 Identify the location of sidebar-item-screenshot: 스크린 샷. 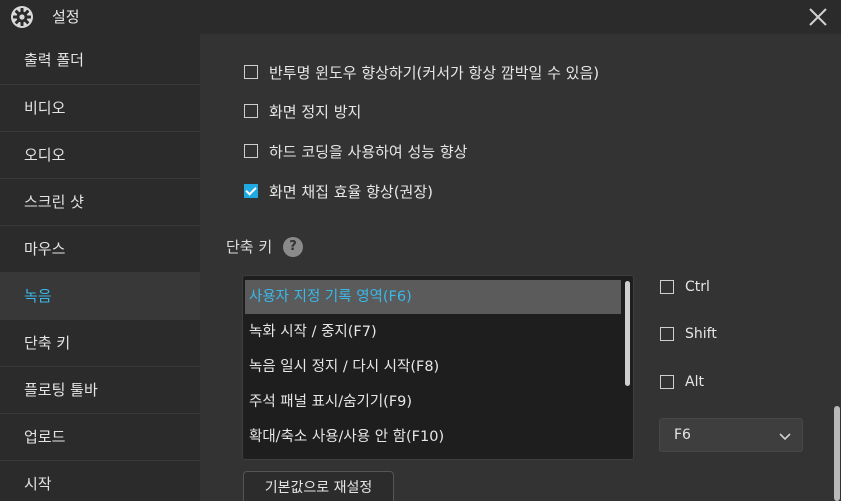
(100, 201).